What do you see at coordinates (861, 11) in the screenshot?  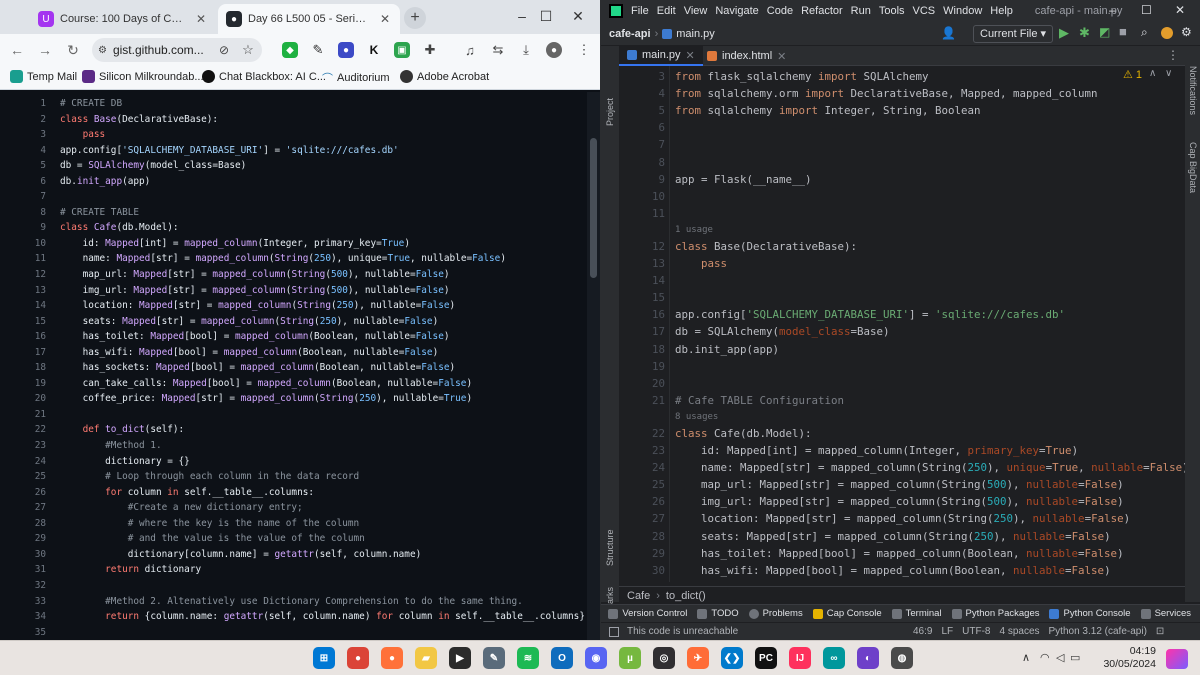 I see `menu-run: Run` at bounding box center [861, 11].